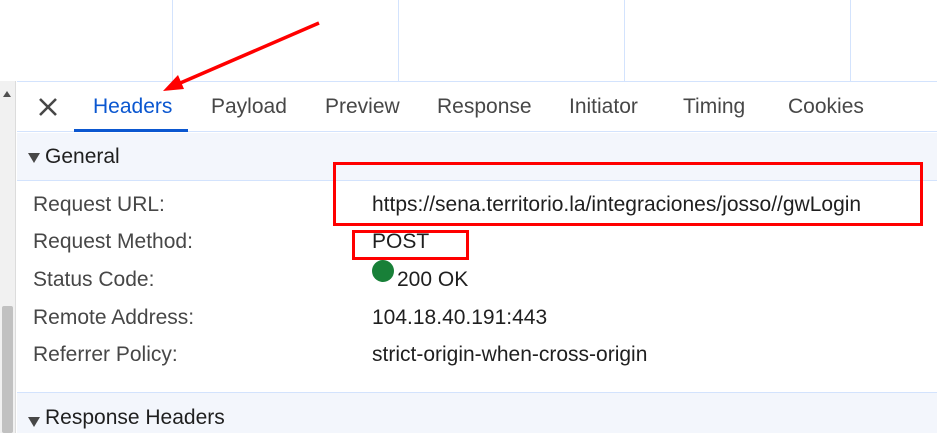  I want to click on scrollbar-thumb, so click(7, 369).